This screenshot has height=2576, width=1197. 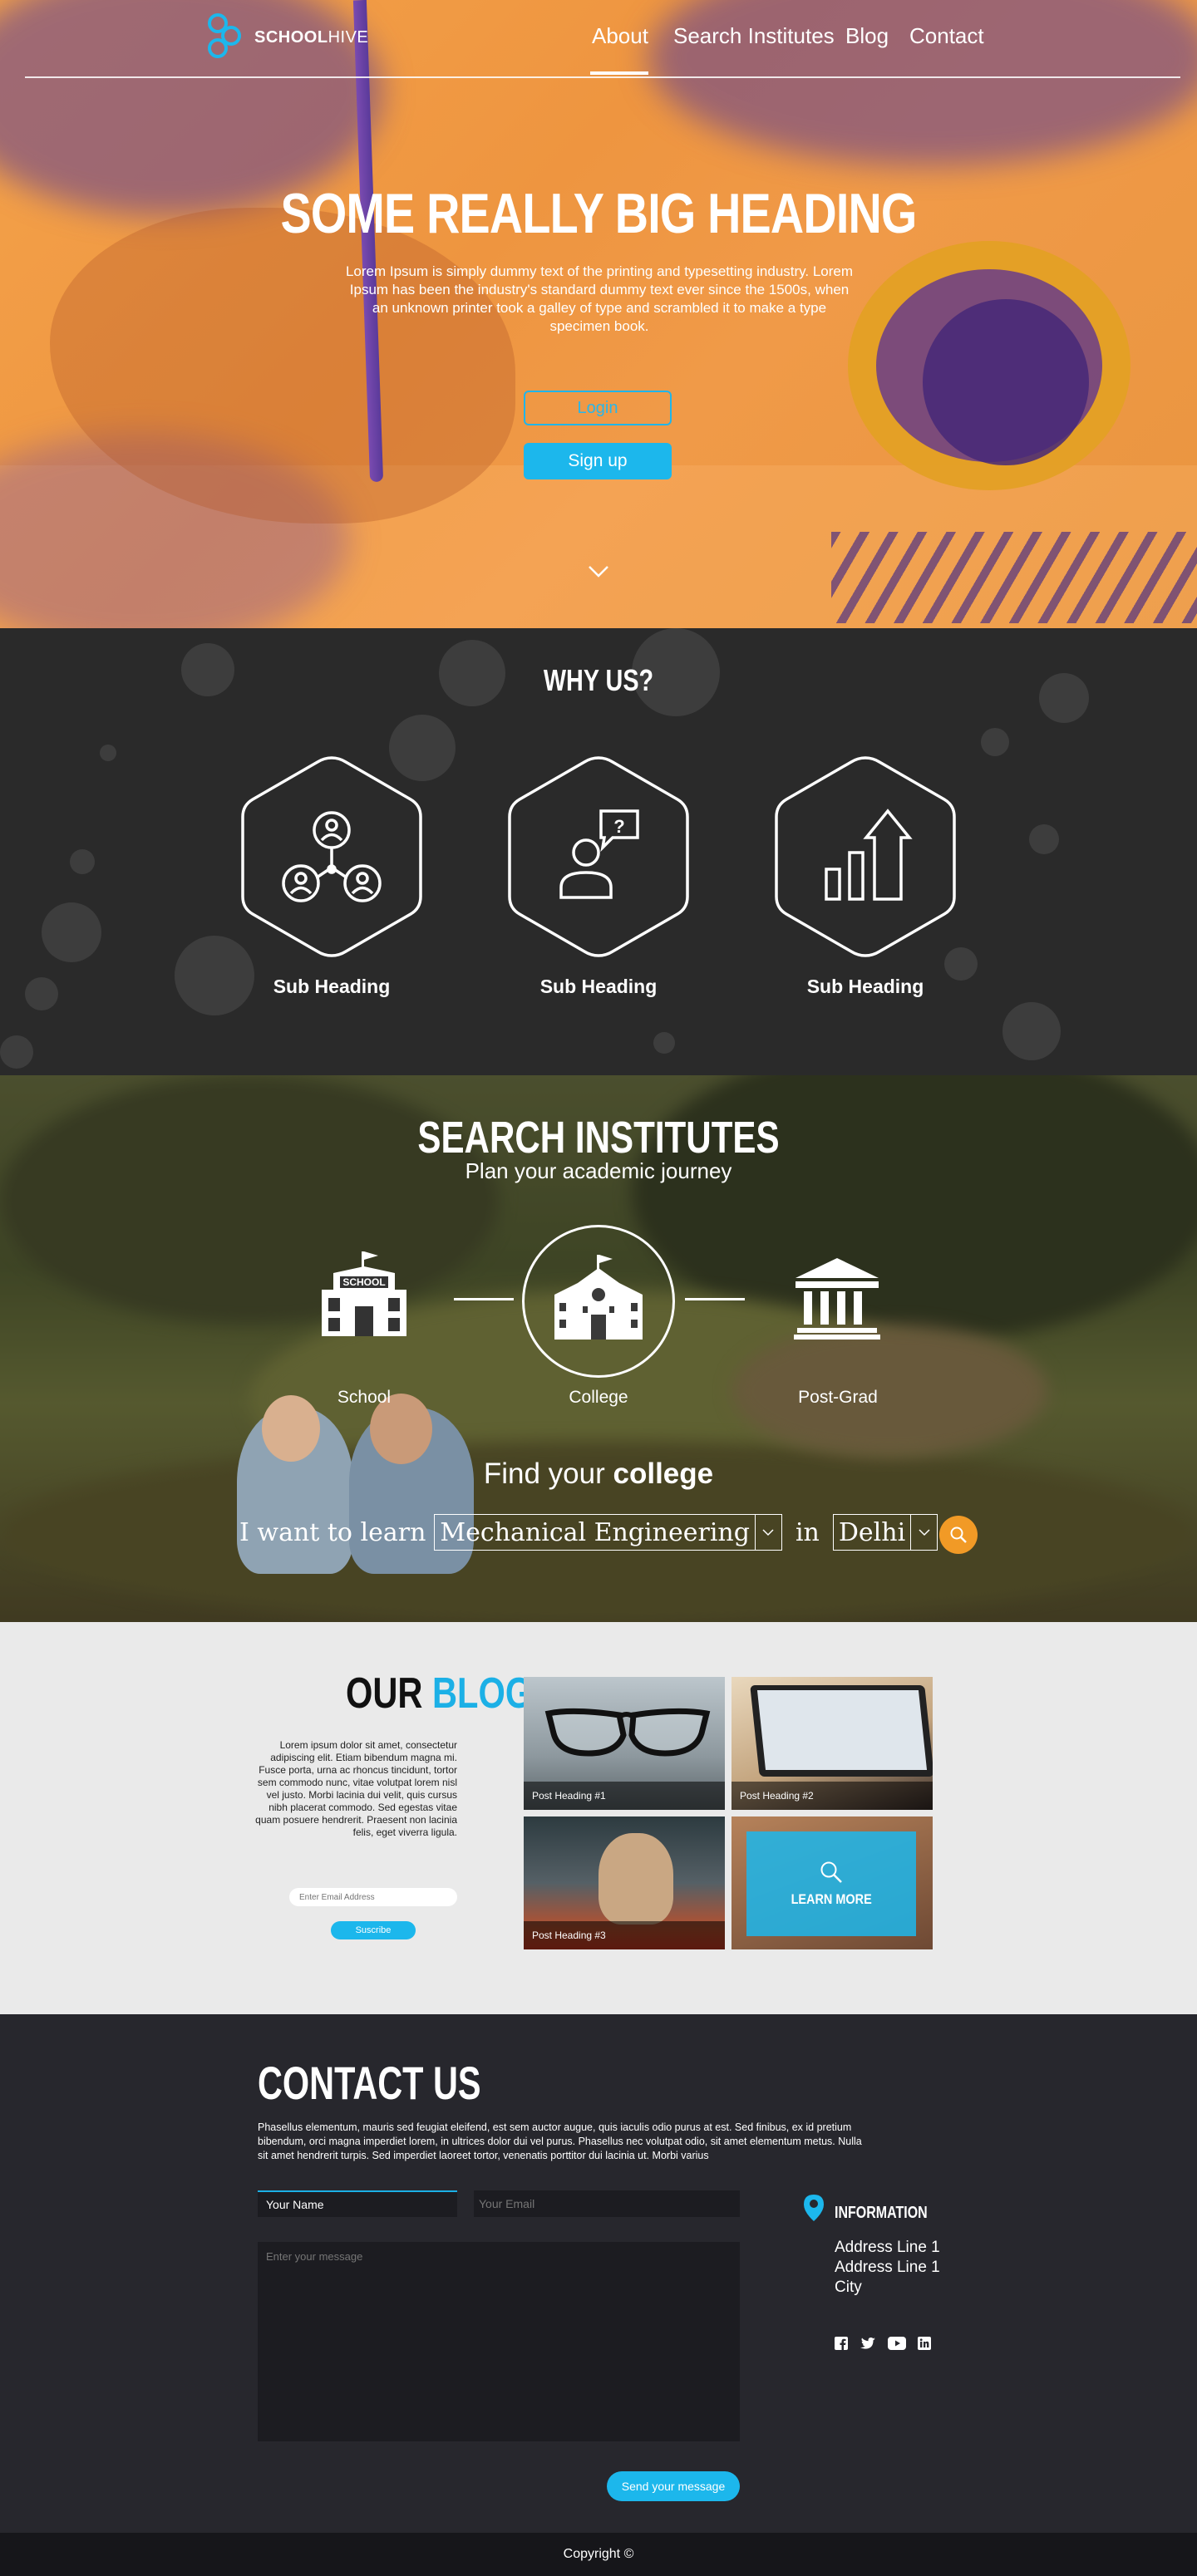 I want to click on why-item-3-heading: Sub Heading, so click(x=865, y=986).